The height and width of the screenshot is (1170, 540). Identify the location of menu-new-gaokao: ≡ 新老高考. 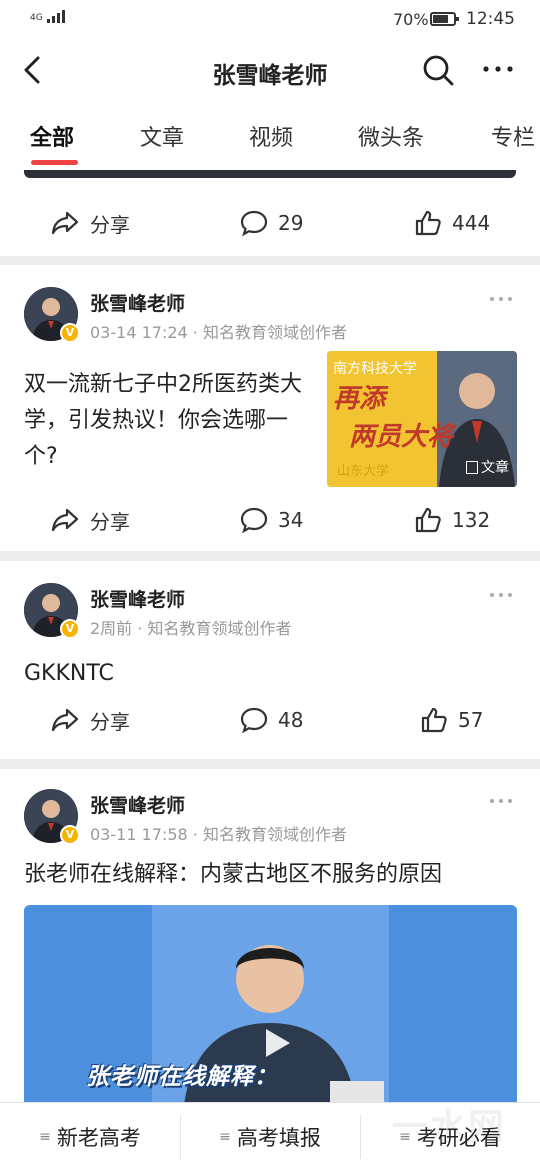
(90, 1136).